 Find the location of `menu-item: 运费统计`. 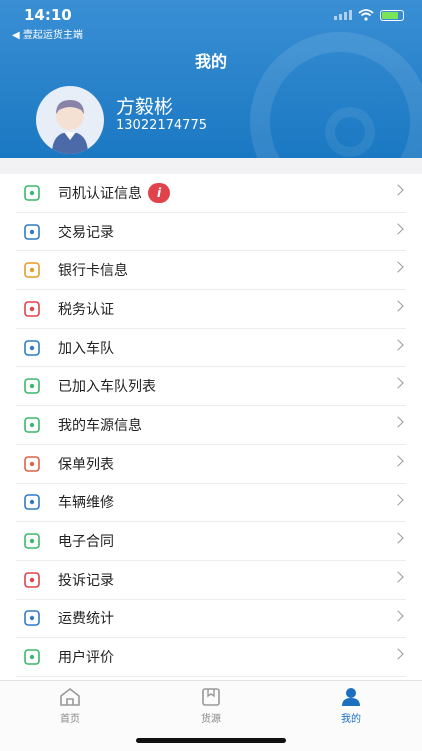

menu-item: 运费统计 is located at coordinates (211, 619).